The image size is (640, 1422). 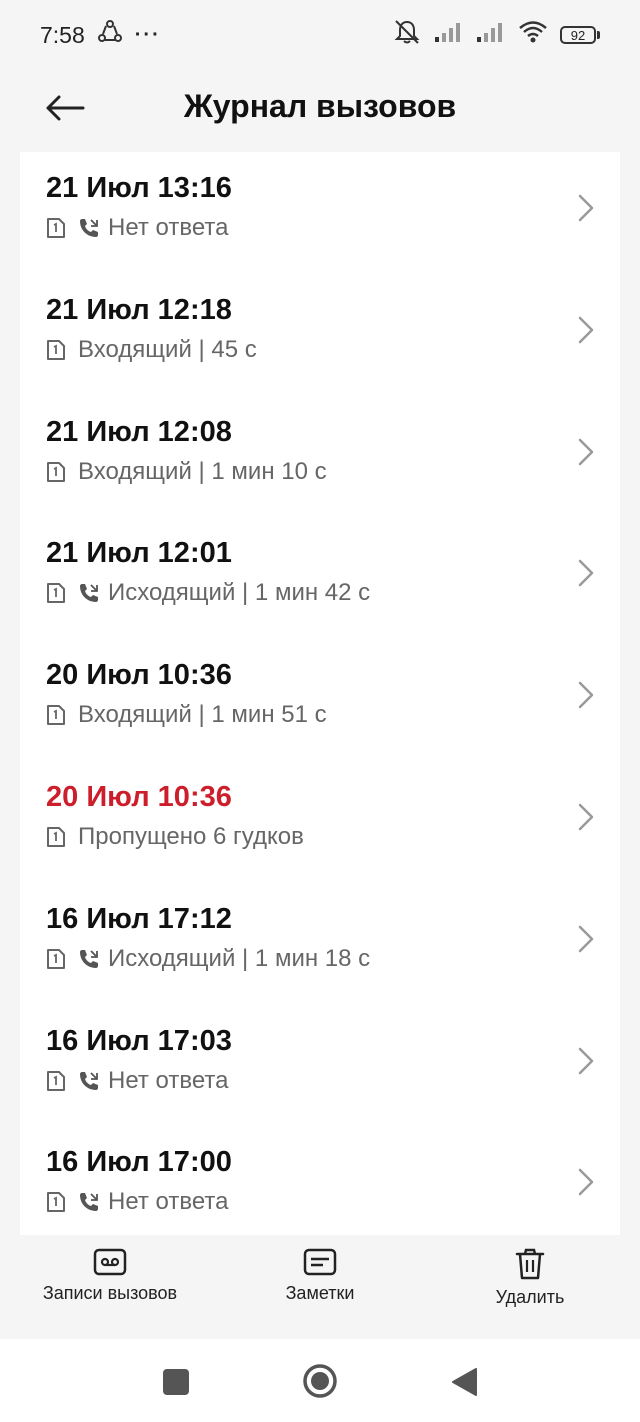 I want to click on header: Журнал вызовов, so click(x=320, y=111).